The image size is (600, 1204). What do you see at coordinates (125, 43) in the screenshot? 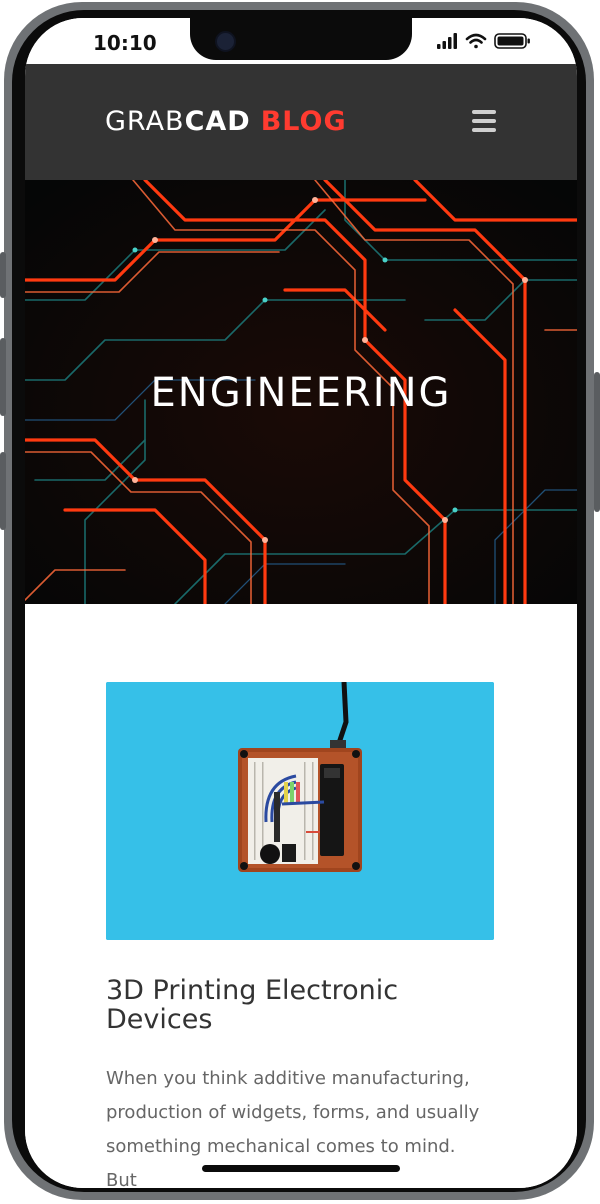
I see `status-time: 10:10` at bounding box center [125, 43].